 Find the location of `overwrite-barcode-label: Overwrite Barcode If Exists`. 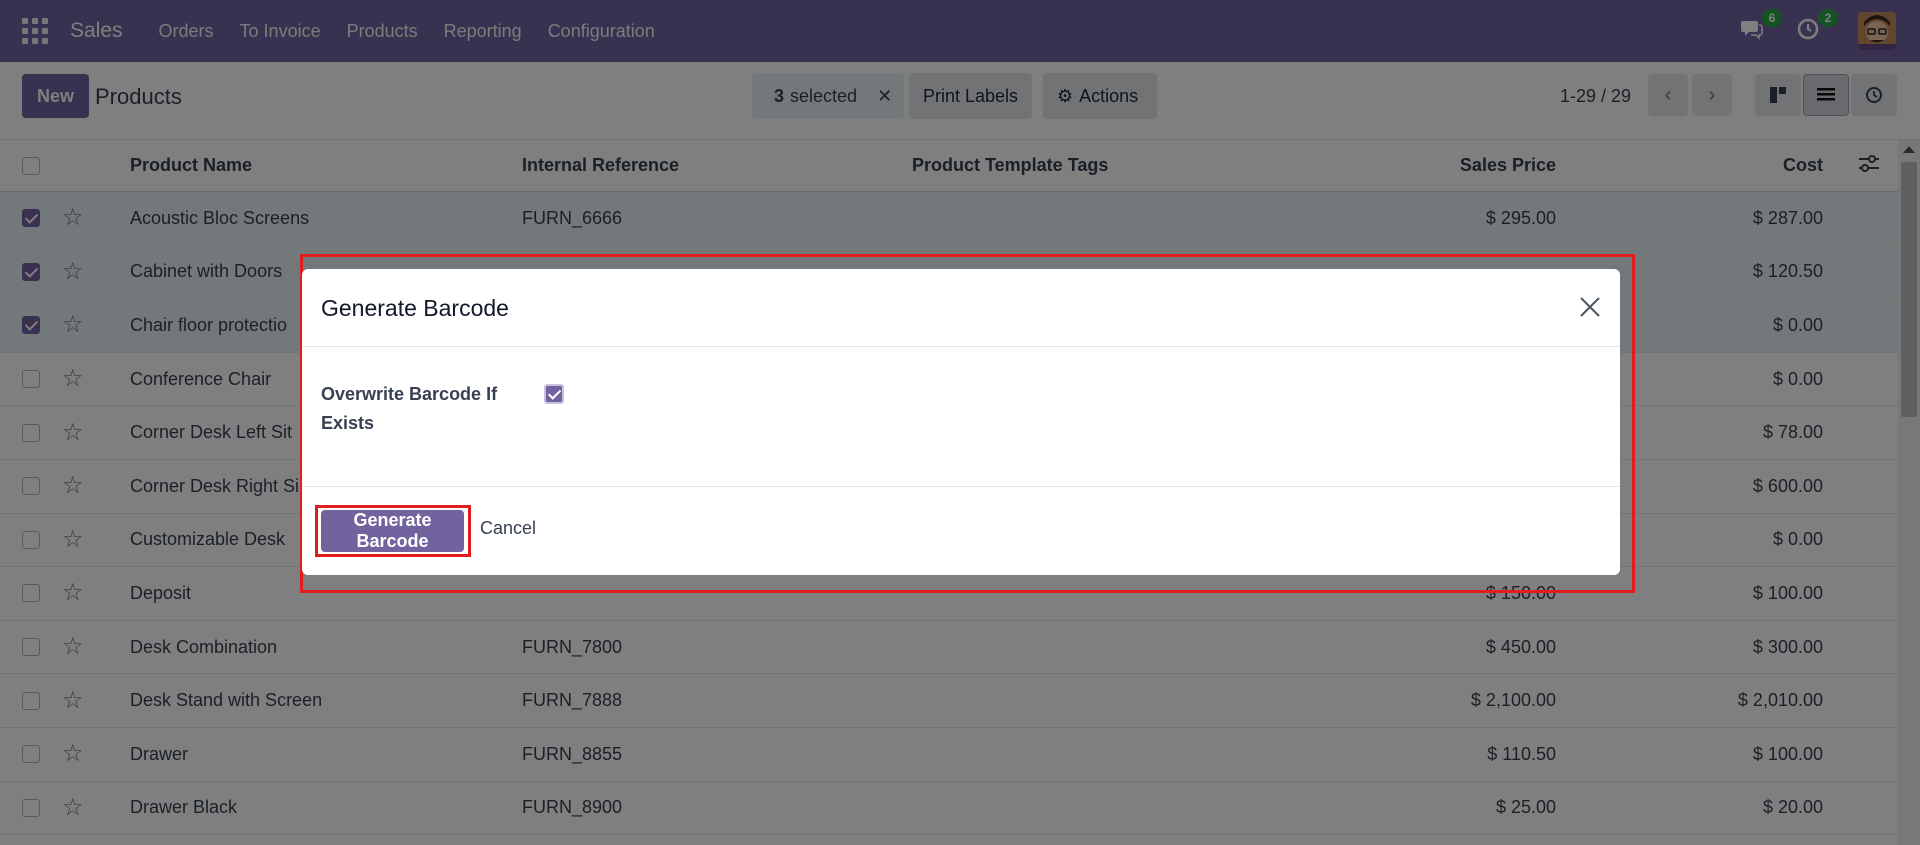

overwrite-barcode-label: Overwrite Barcode If Exists is located at coordinates (409, 408).